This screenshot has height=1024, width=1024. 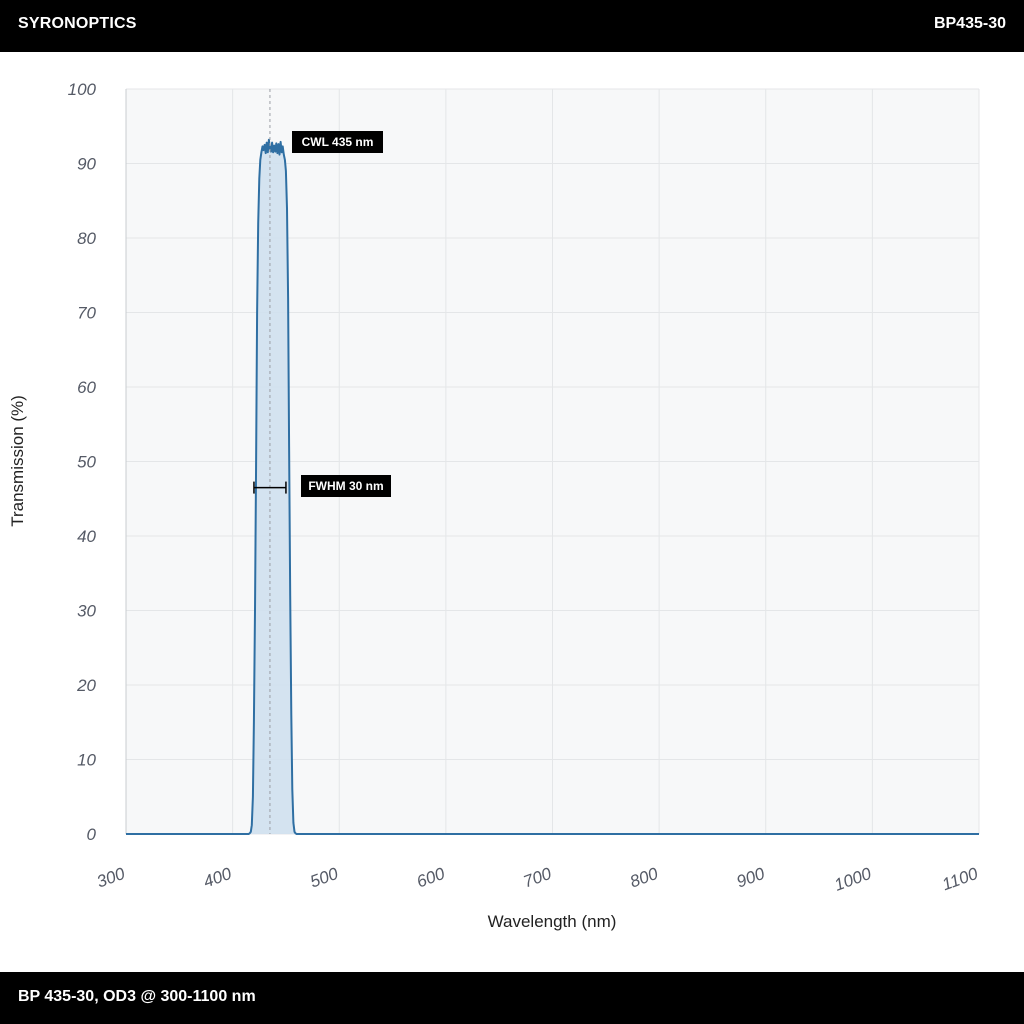 I want to click on y-tick-label: 30, so click(x=86, y=611).